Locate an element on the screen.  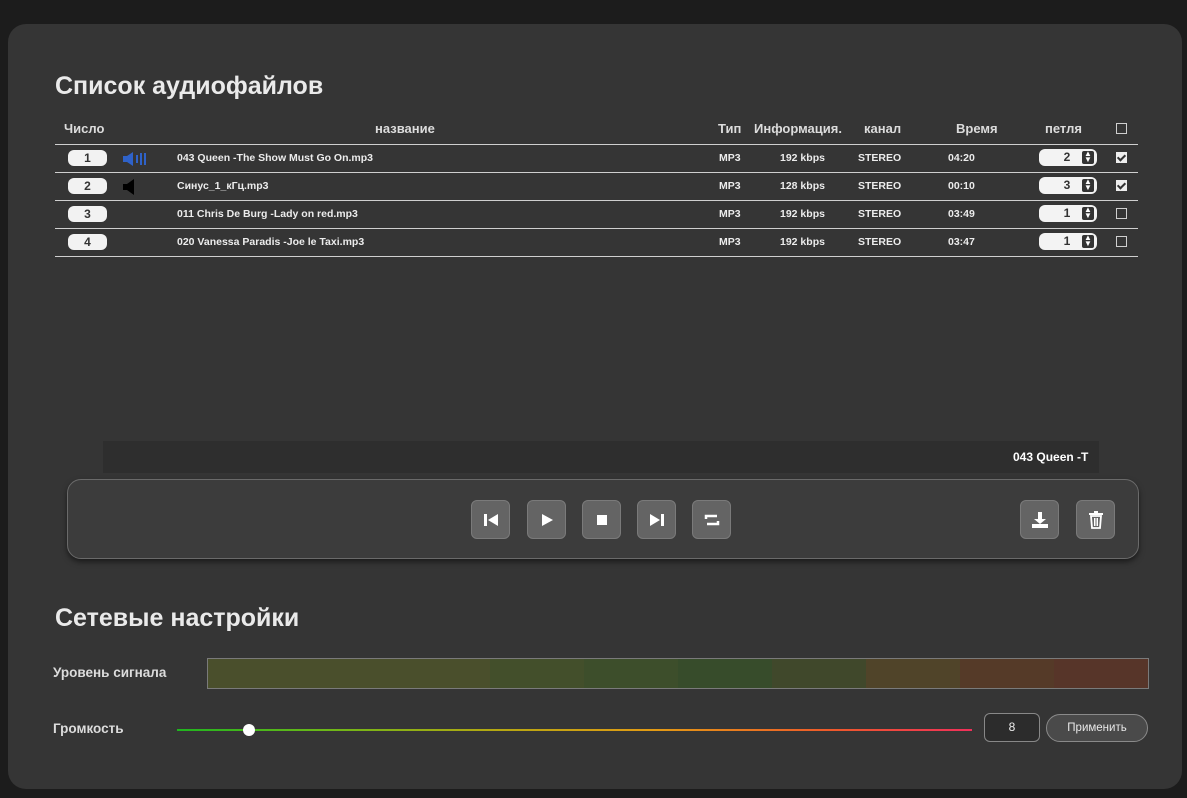
play-icon is located at coordinates (547, 520).